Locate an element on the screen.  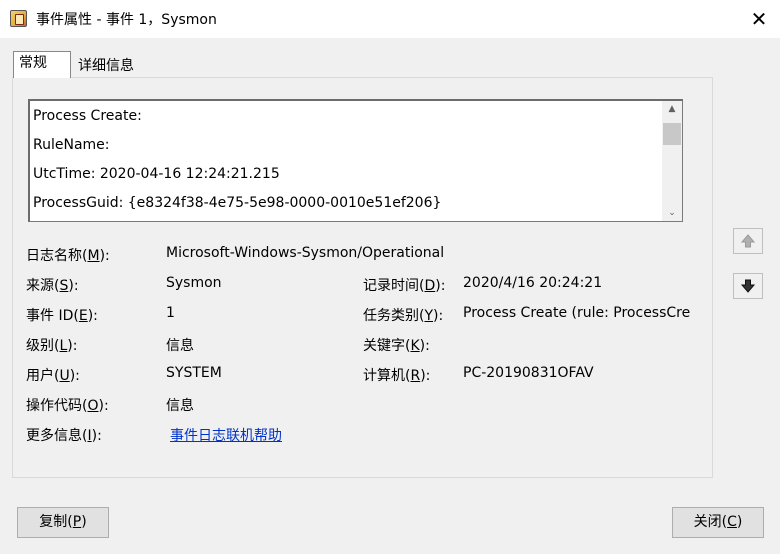
computer-label: 计算机(R): is located at coordinates (397, 376).